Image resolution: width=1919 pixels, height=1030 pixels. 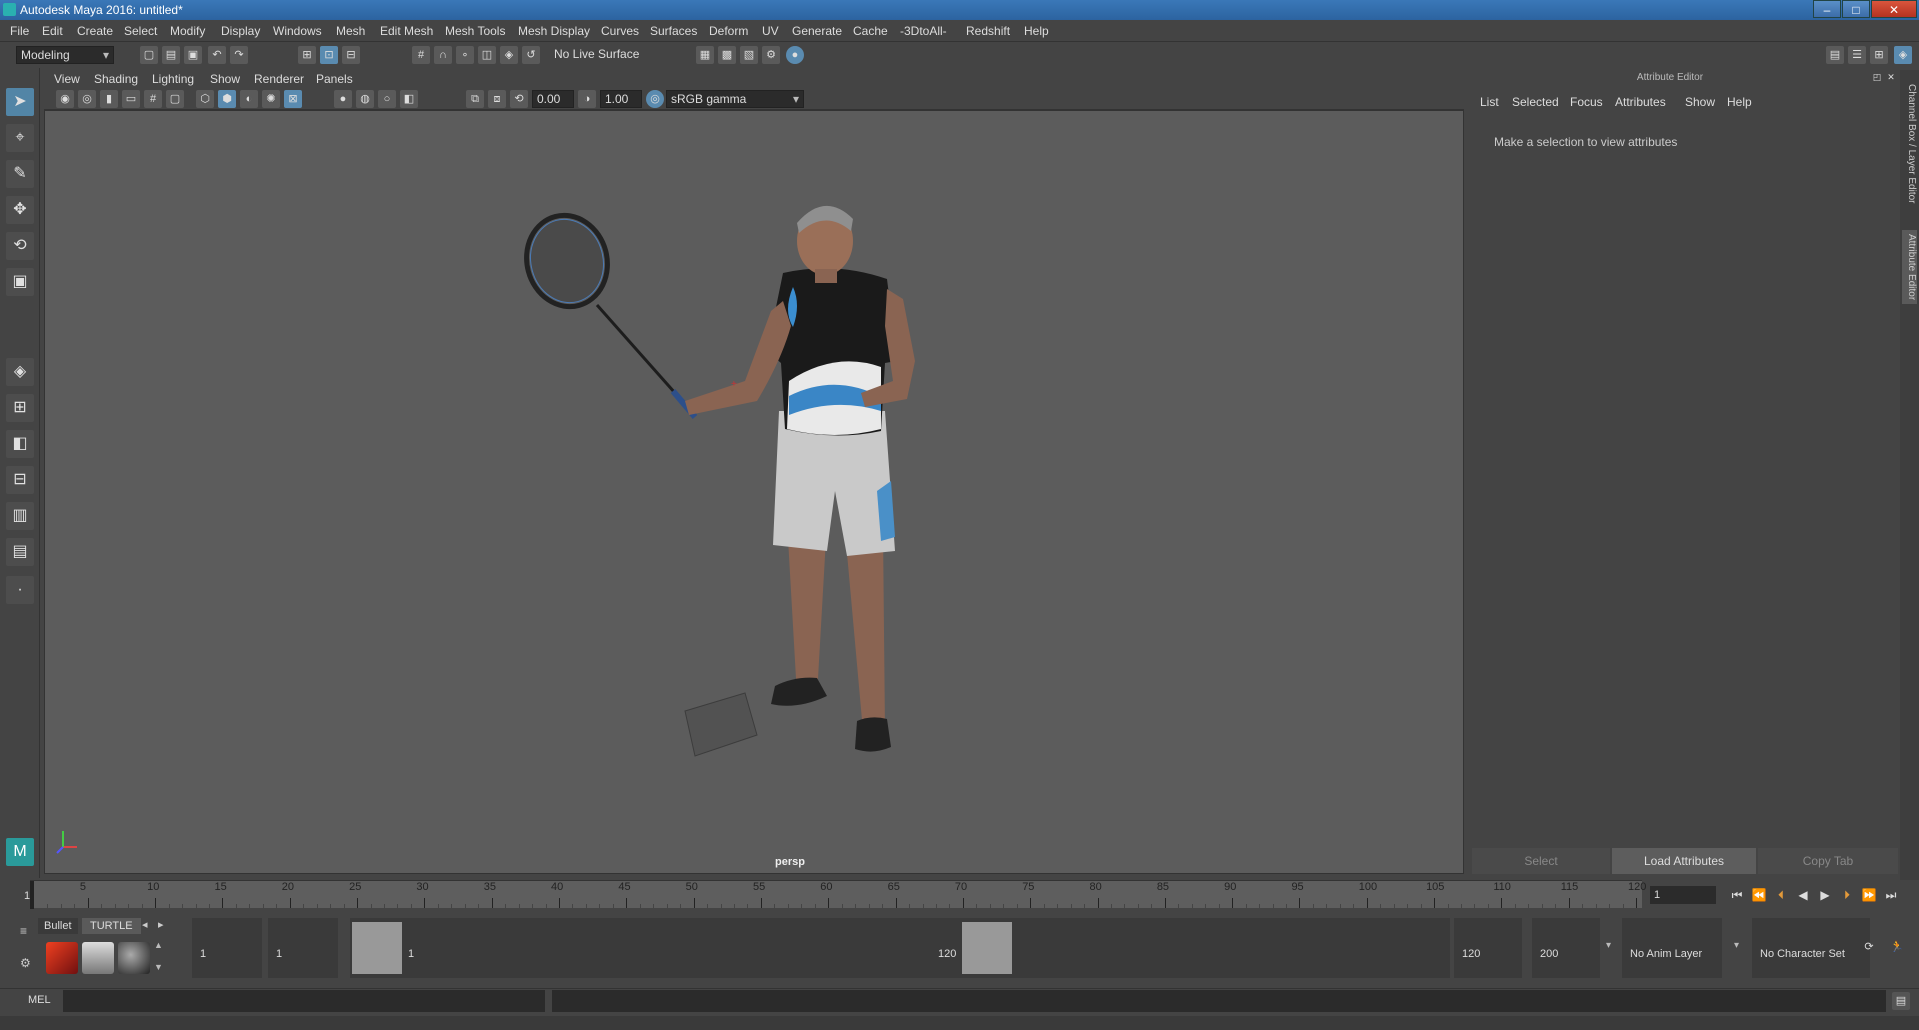 What do you see at coordinates (1856, 9) in the screenshot?
I see `maximize-button: □` at bounding box center [1856, 9].